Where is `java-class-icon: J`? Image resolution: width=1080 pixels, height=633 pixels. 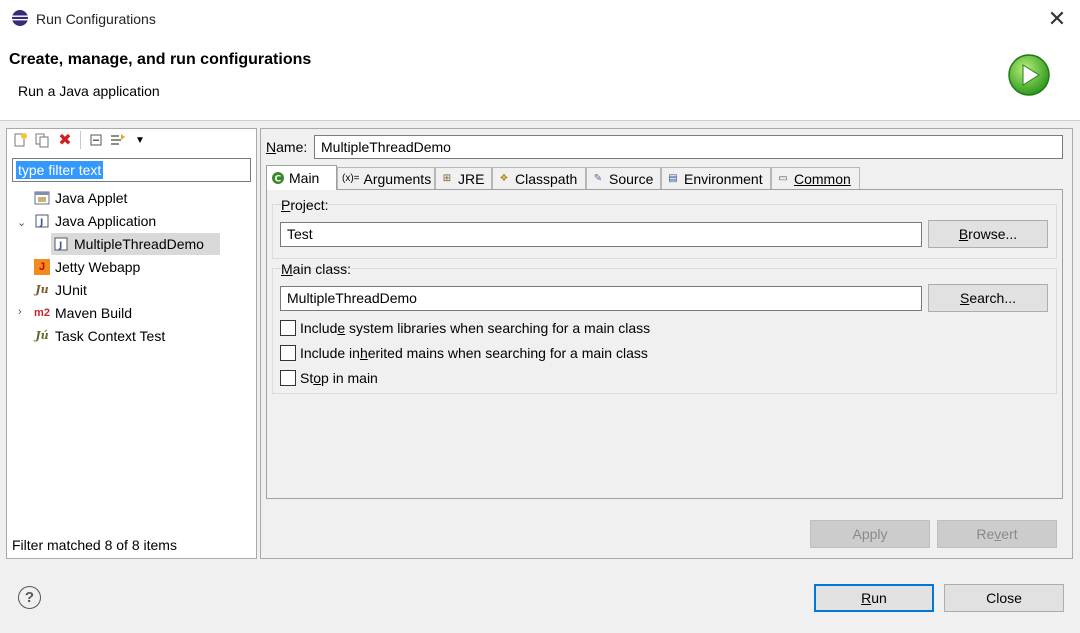 java-class-icon: J is located at coordinates (61, 244).